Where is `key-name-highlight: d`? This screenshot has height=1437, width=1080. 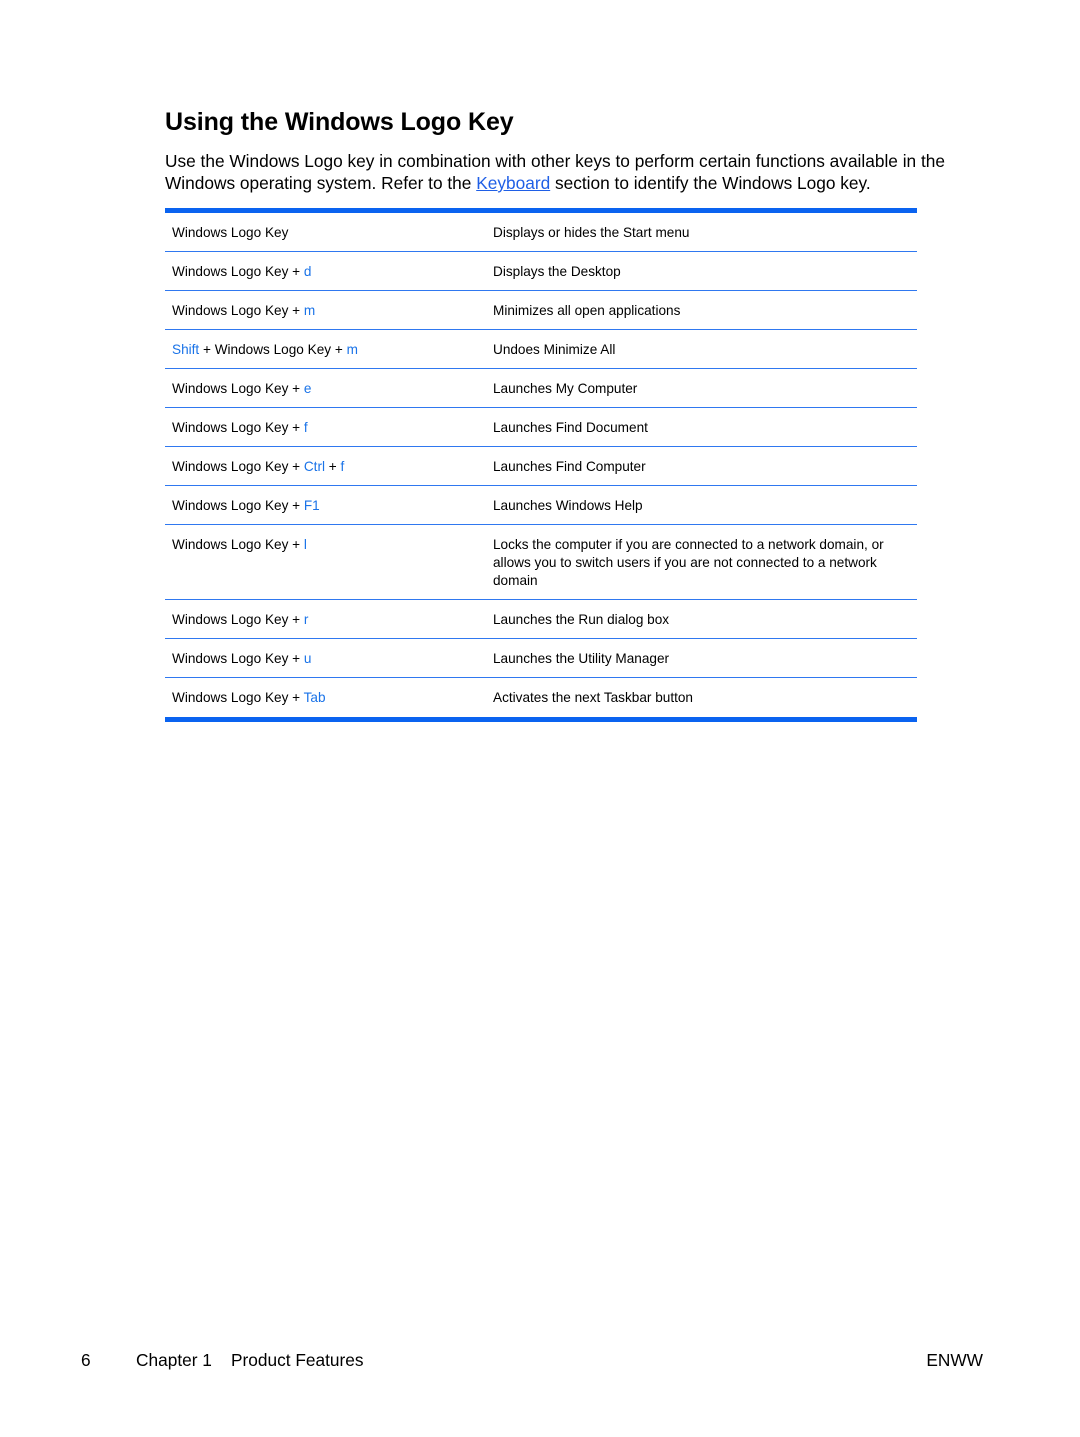 key-name-highlight: d is located at coordinates (307, 271).